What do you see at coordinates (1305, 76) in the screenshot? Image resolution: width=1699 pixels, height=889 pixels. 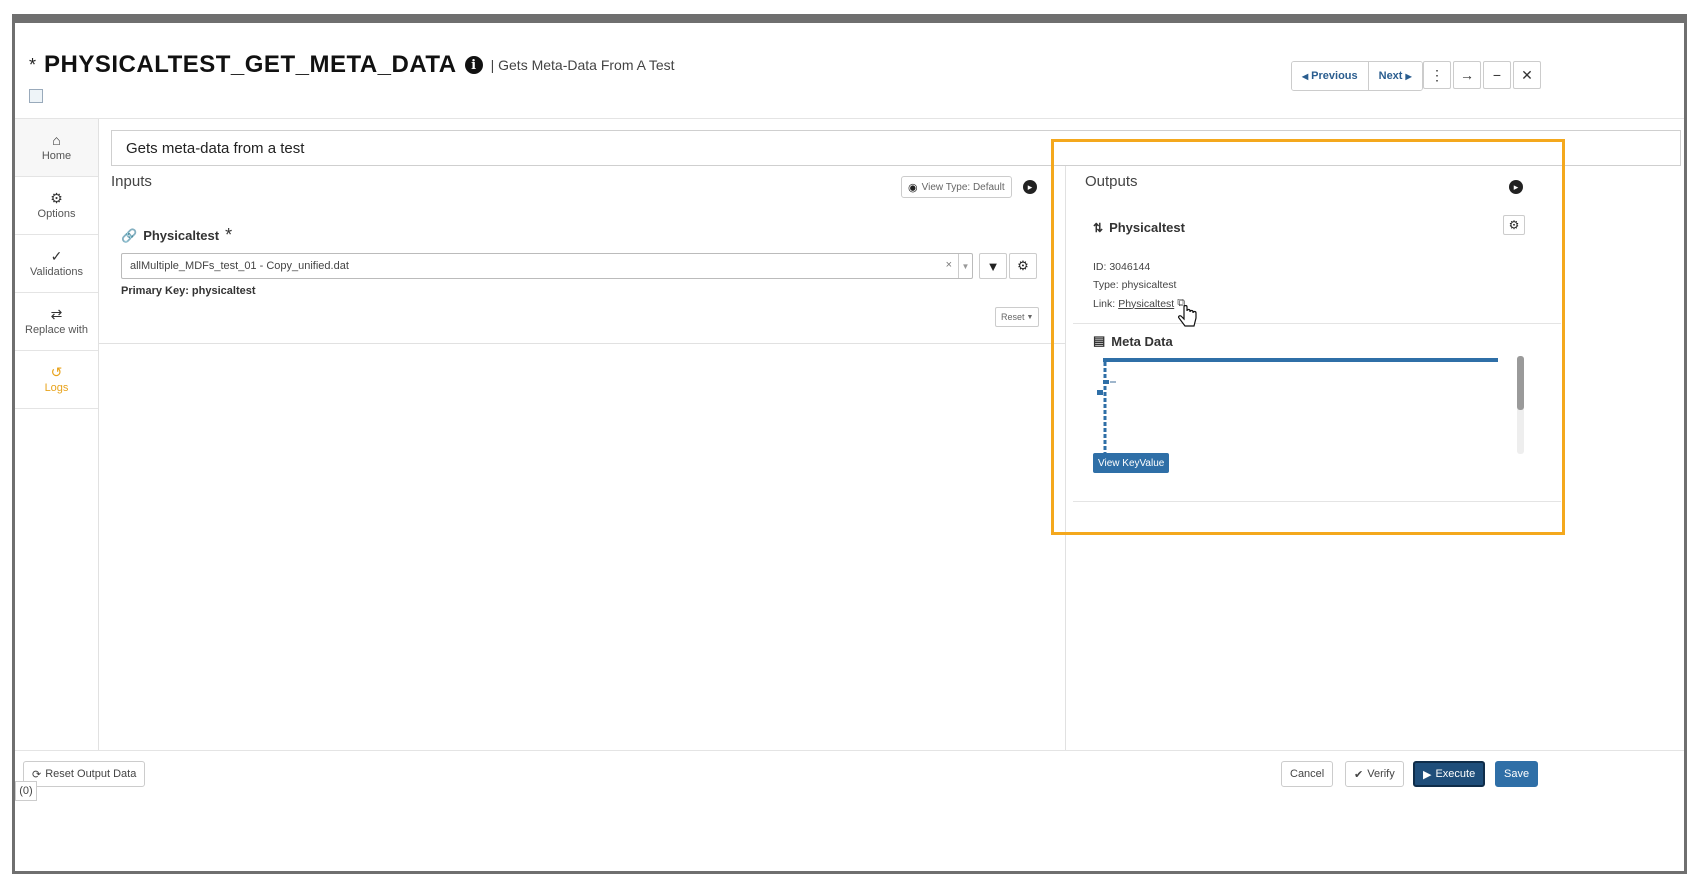 I see `caret-left-icon: ◀` at bounding box center [1305, 76].